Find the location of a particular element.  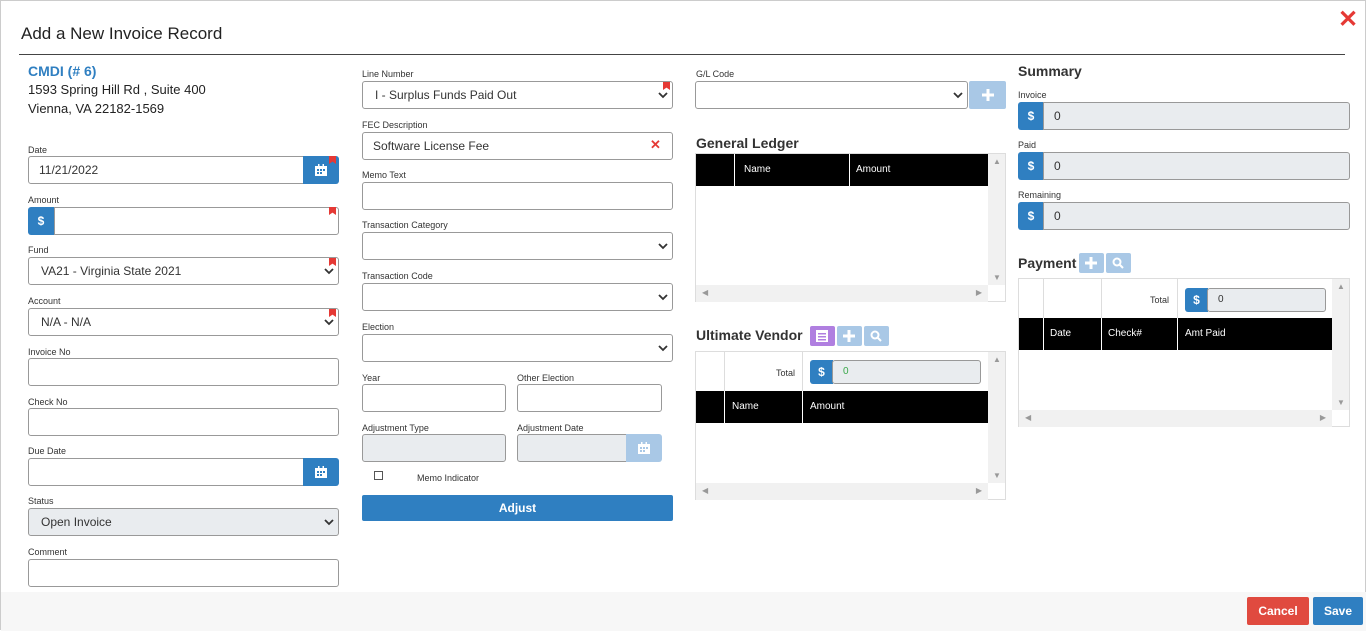

line-number-select: I - Surplus Funds Paid Out is located at coordinates (517, 95).